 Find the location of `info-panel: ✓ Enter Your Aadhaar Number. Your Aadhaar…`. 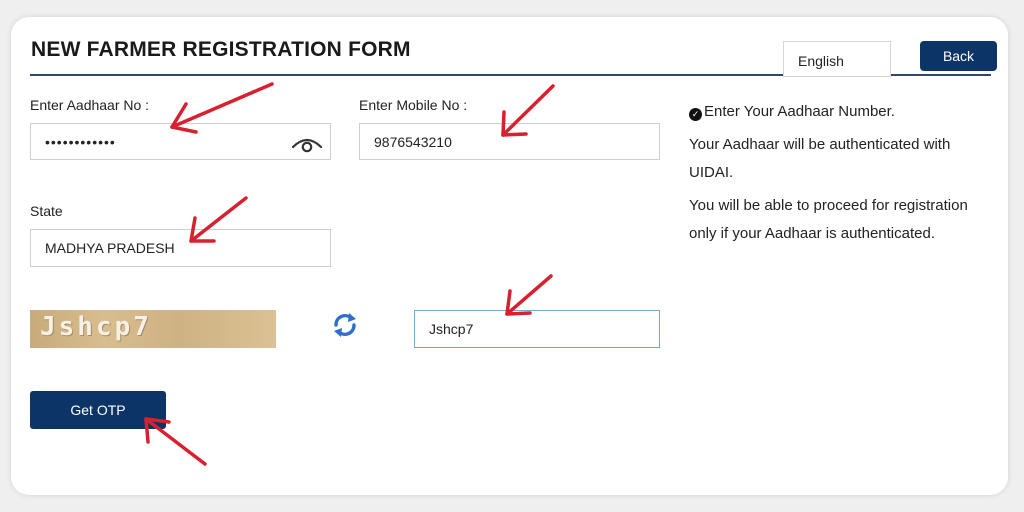

info-panel: ✓ Enter Your Aadhaar Number. Your Aadhaar… is located at coordinates (839, 175).